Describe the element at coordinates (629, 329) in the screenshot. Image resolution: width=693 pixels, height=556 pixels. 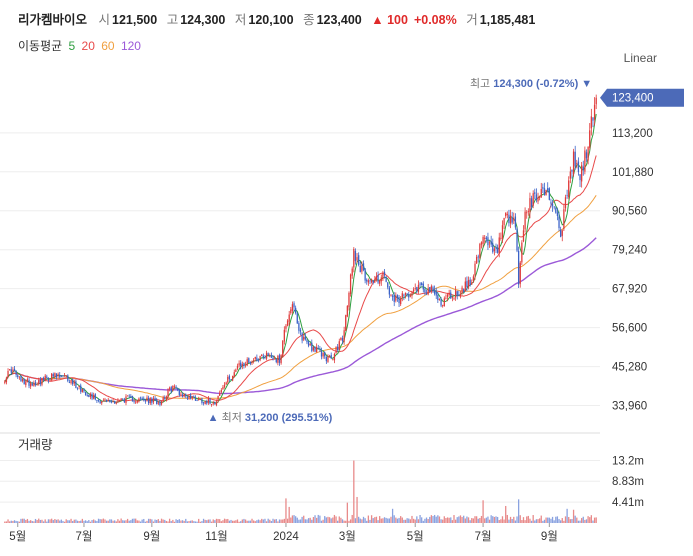
I see `price-tick: 56,600` at that location.